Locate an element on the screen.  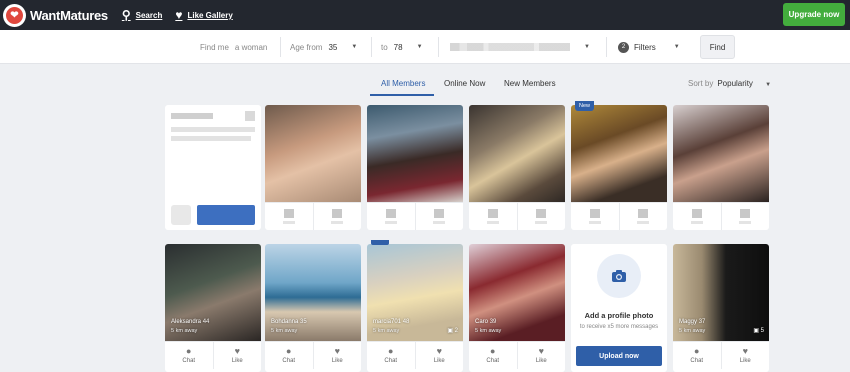
find-me-select: Find me a woman is located at coordinates (233, 47).